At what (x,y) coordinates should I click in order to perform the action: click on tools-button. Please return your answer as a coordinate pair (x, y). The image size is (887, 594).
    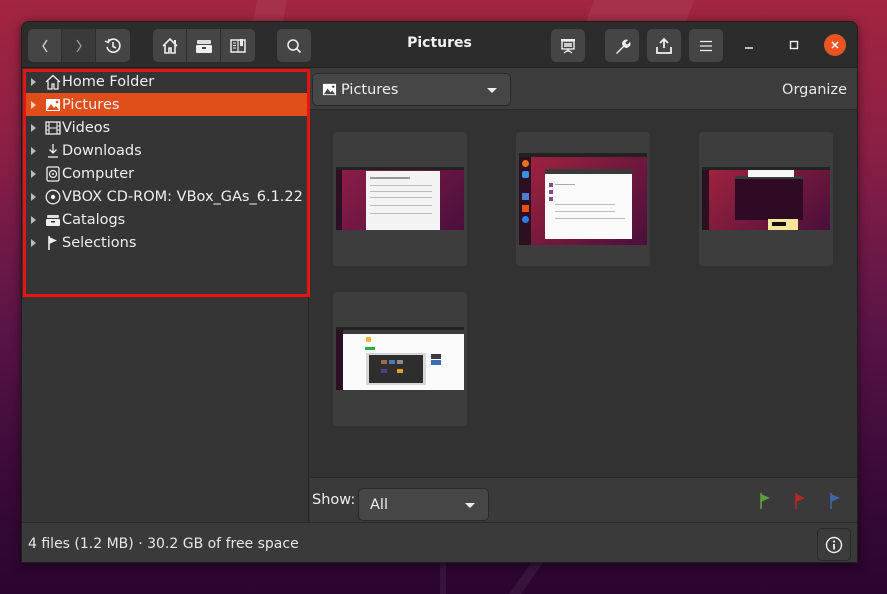
    Looking at the image, I should click on (622, 45).